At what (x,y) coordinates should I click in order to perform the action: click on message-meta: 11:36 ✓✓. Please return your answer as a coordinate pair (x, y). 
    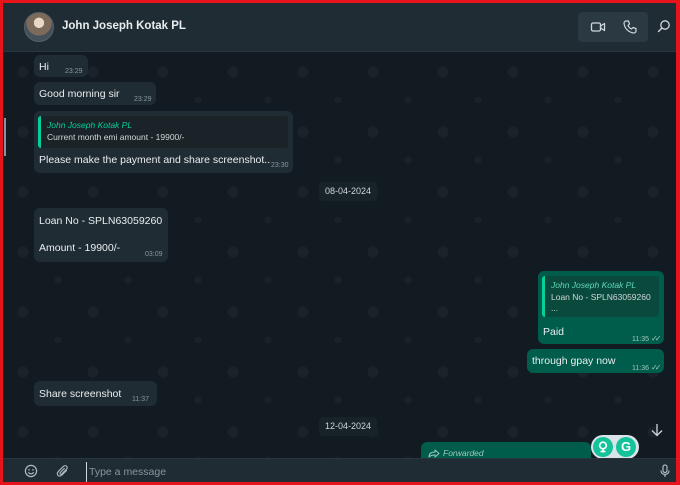
    Looking at the image, I should click on (647, 367).